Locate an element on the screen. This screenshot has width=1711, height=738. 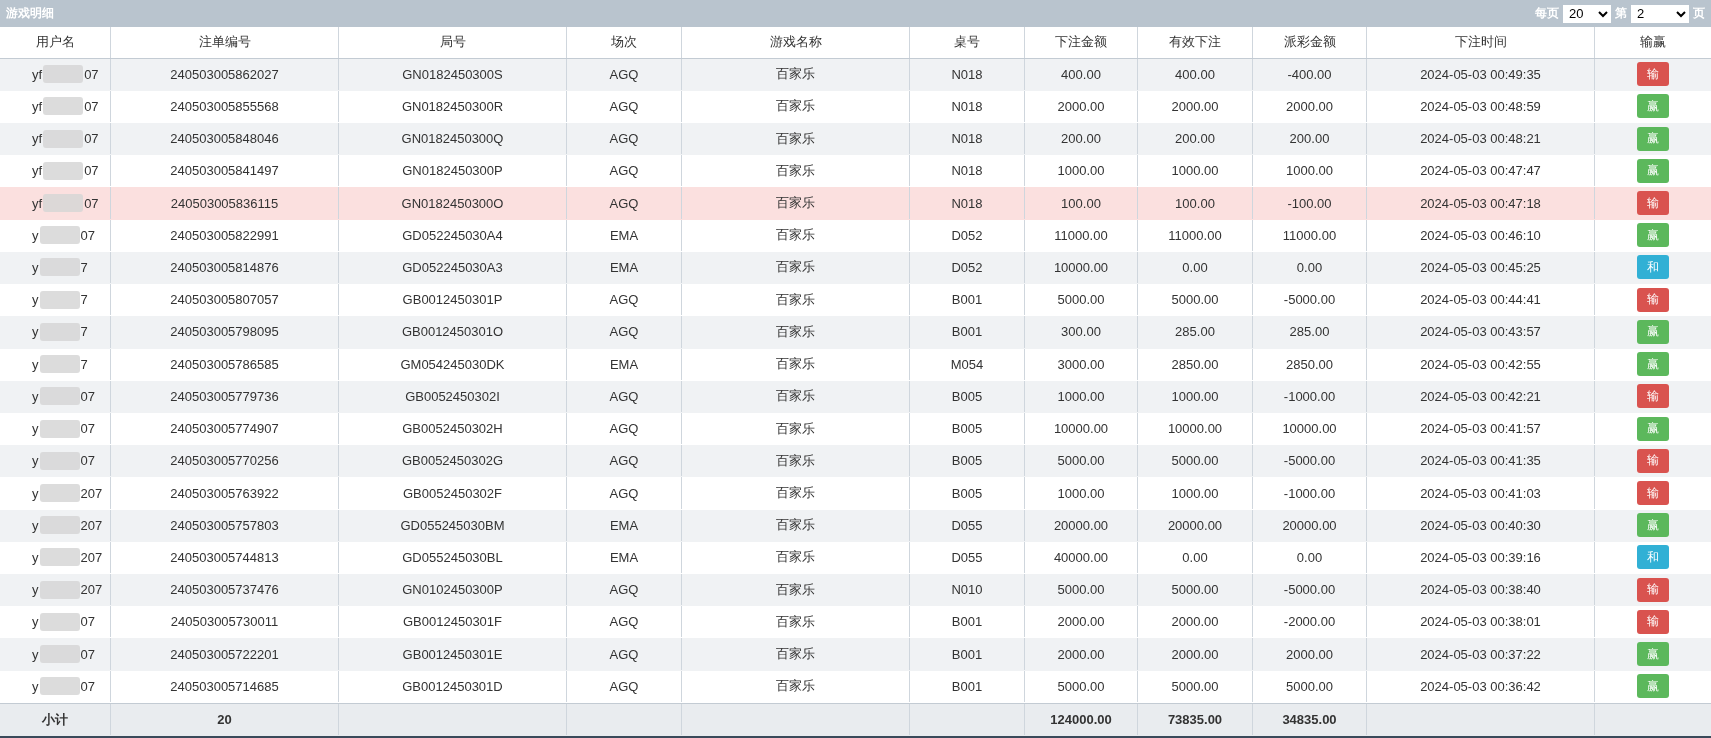
table-cell: yf is located at coordinates (37, 139).